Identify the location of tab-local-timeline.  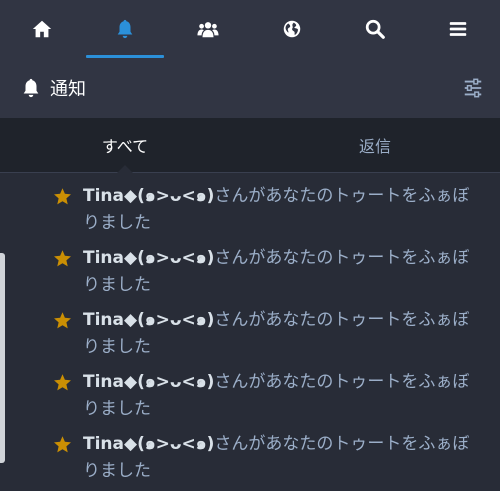
(208, 29).